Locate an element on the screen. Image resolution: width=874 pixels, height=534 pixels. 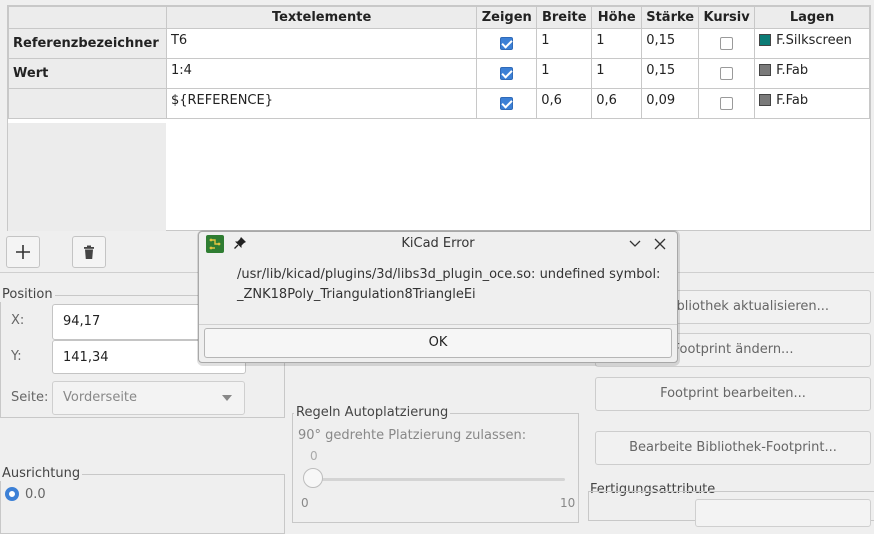
position-group-title: Position is located at coordinates (27, 294).